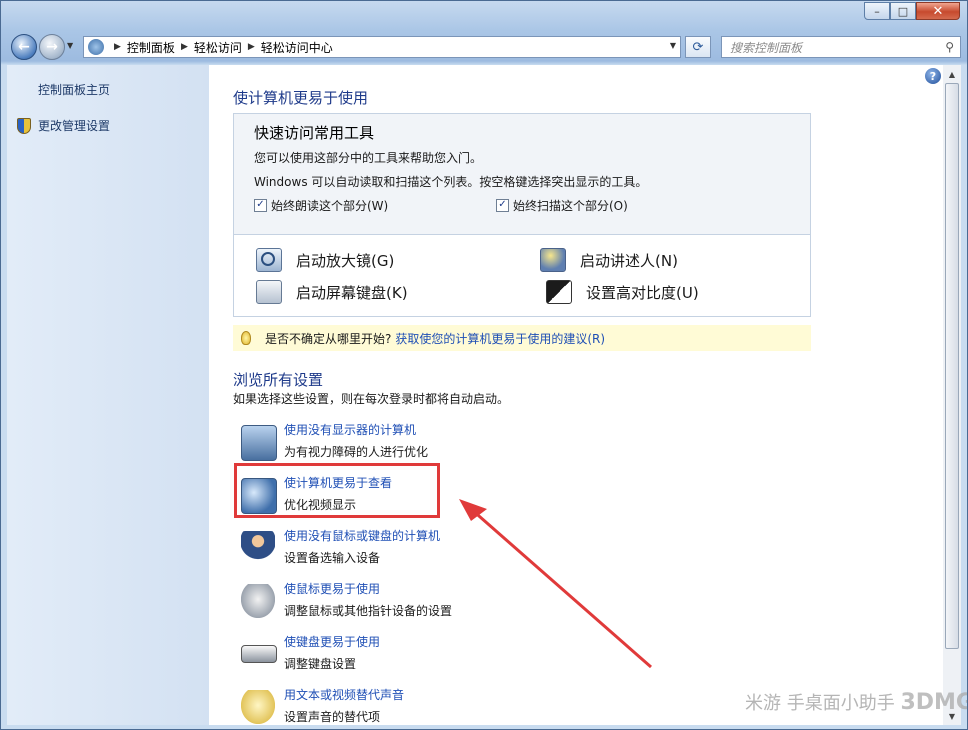  What do you see at coordinates (421, 551) in the screenshot?
I see `list-item: 使用没有鼠标或键盘的计算机 设置备选输入设备` at bounding box center [421, 551].